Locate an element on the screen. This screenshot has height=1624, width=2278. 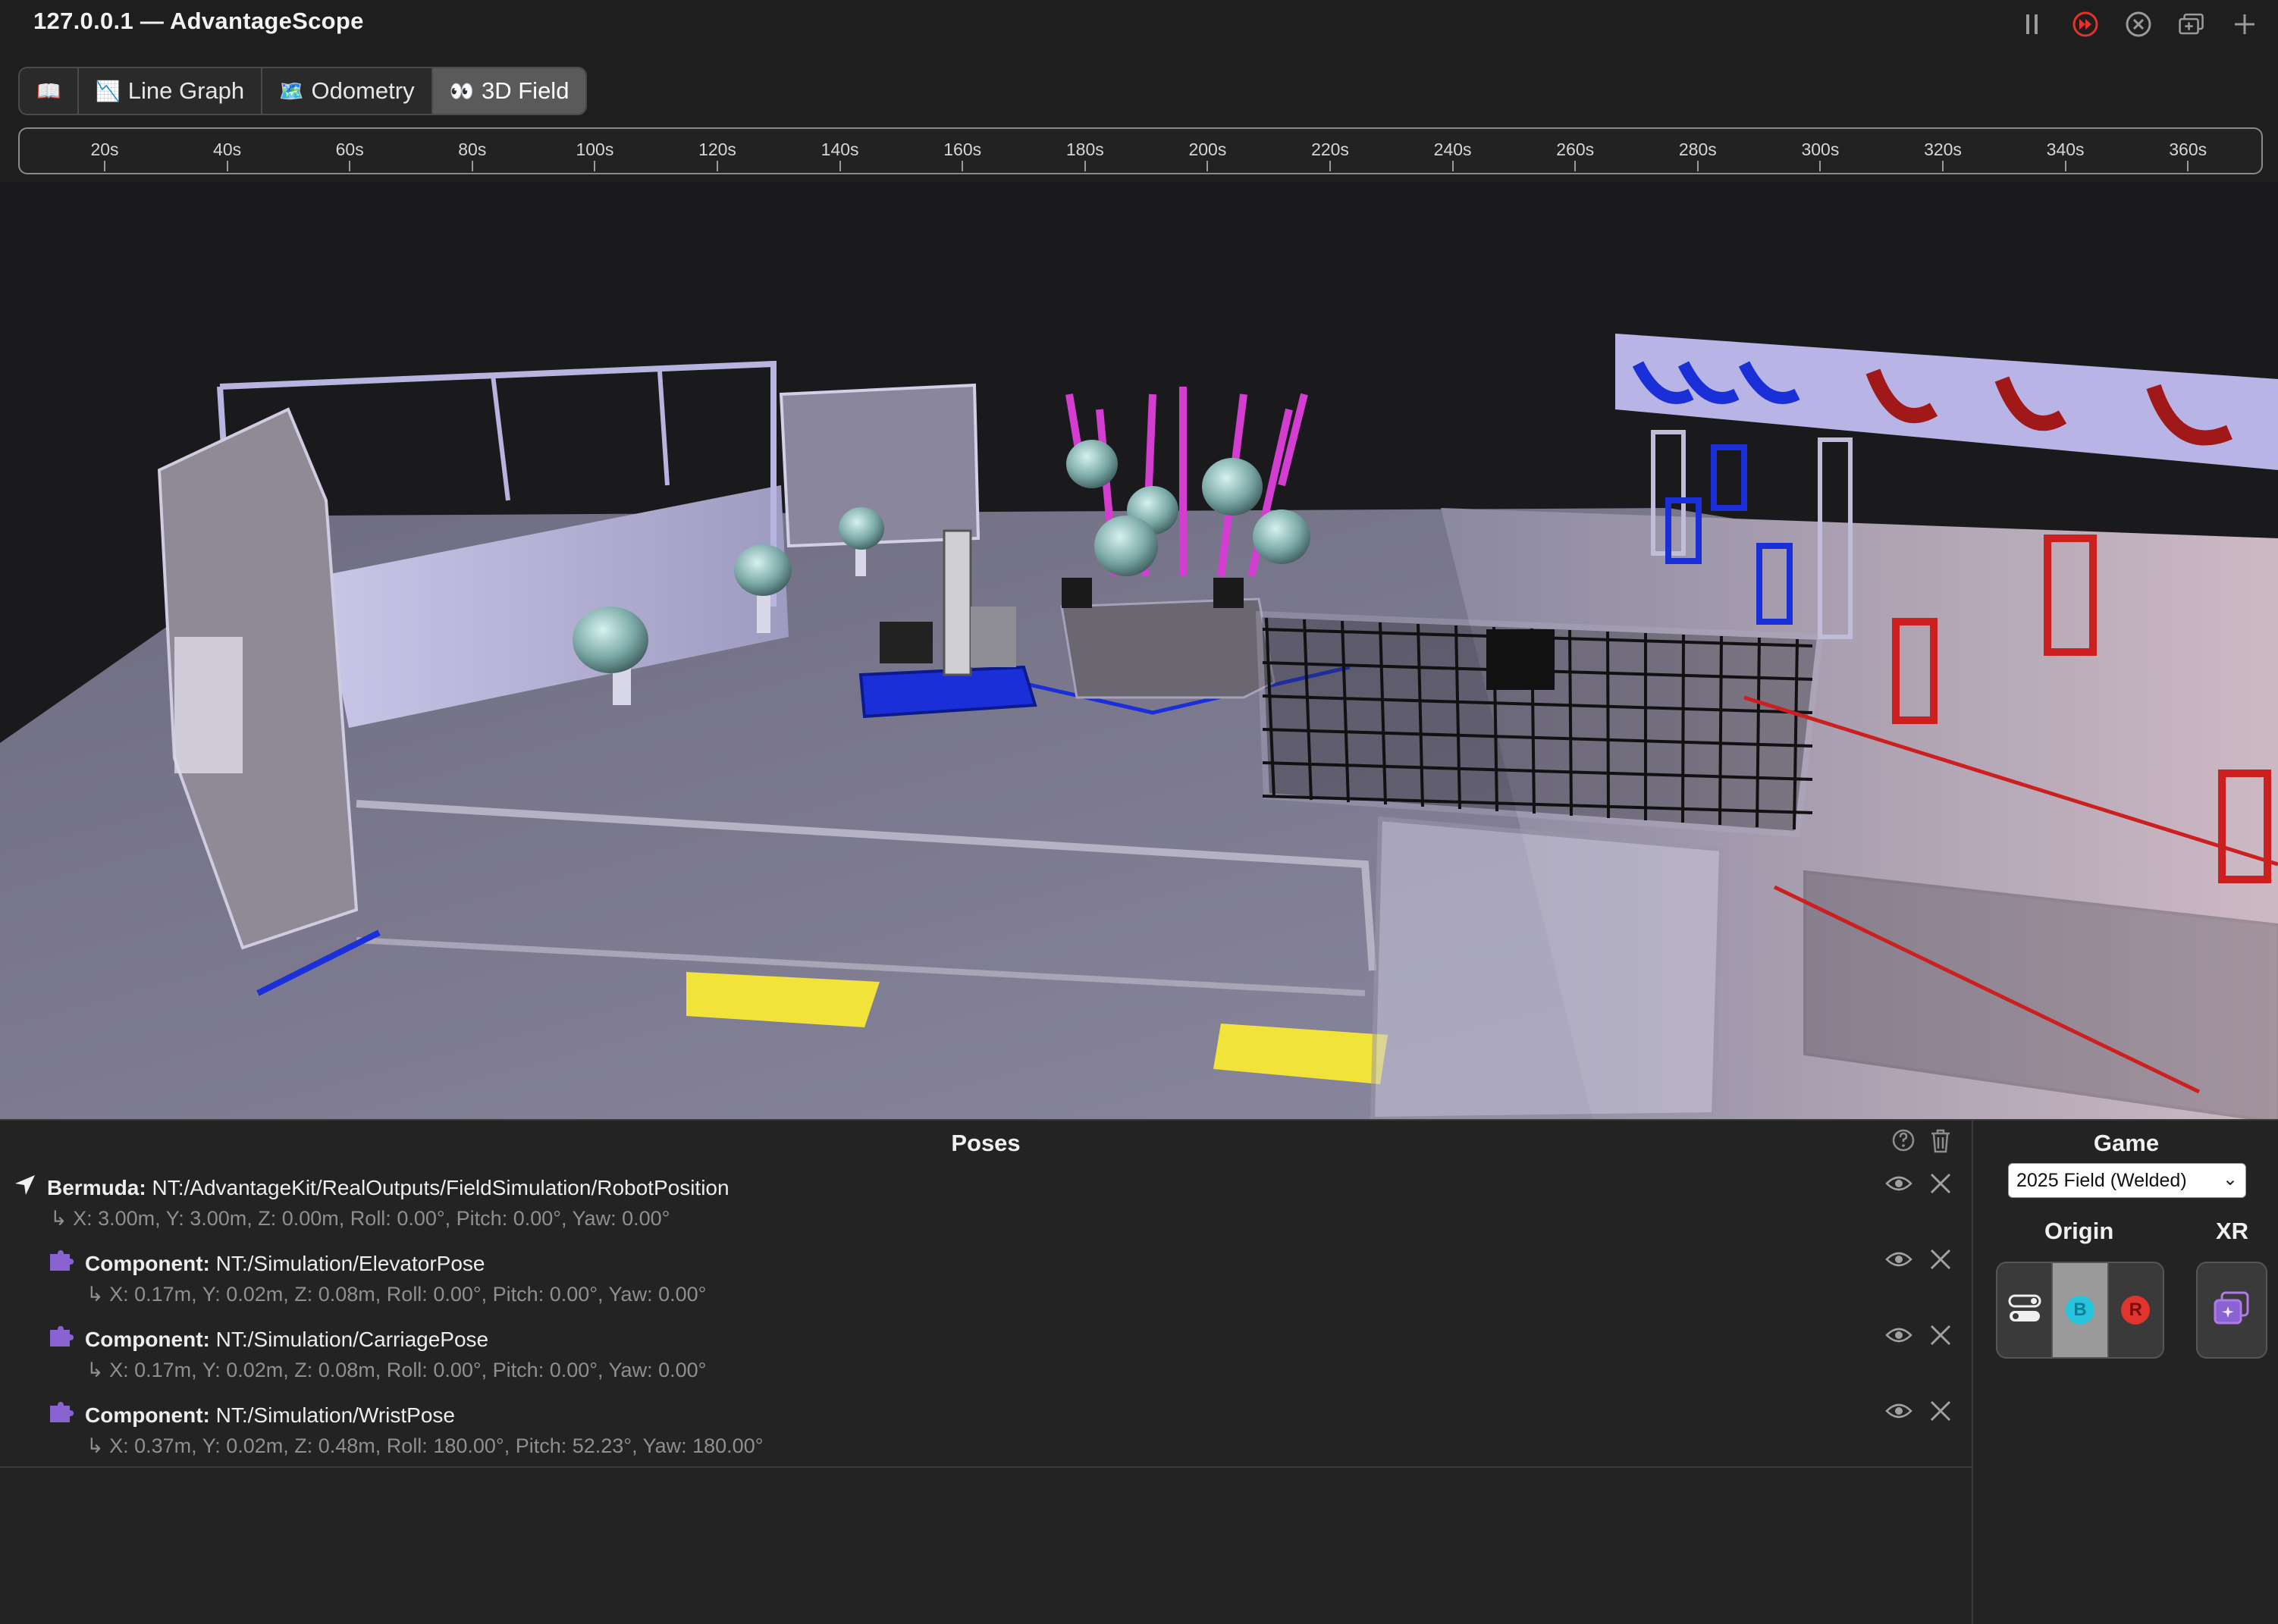
add-tab-icon is located at coordinates (2244, 24).